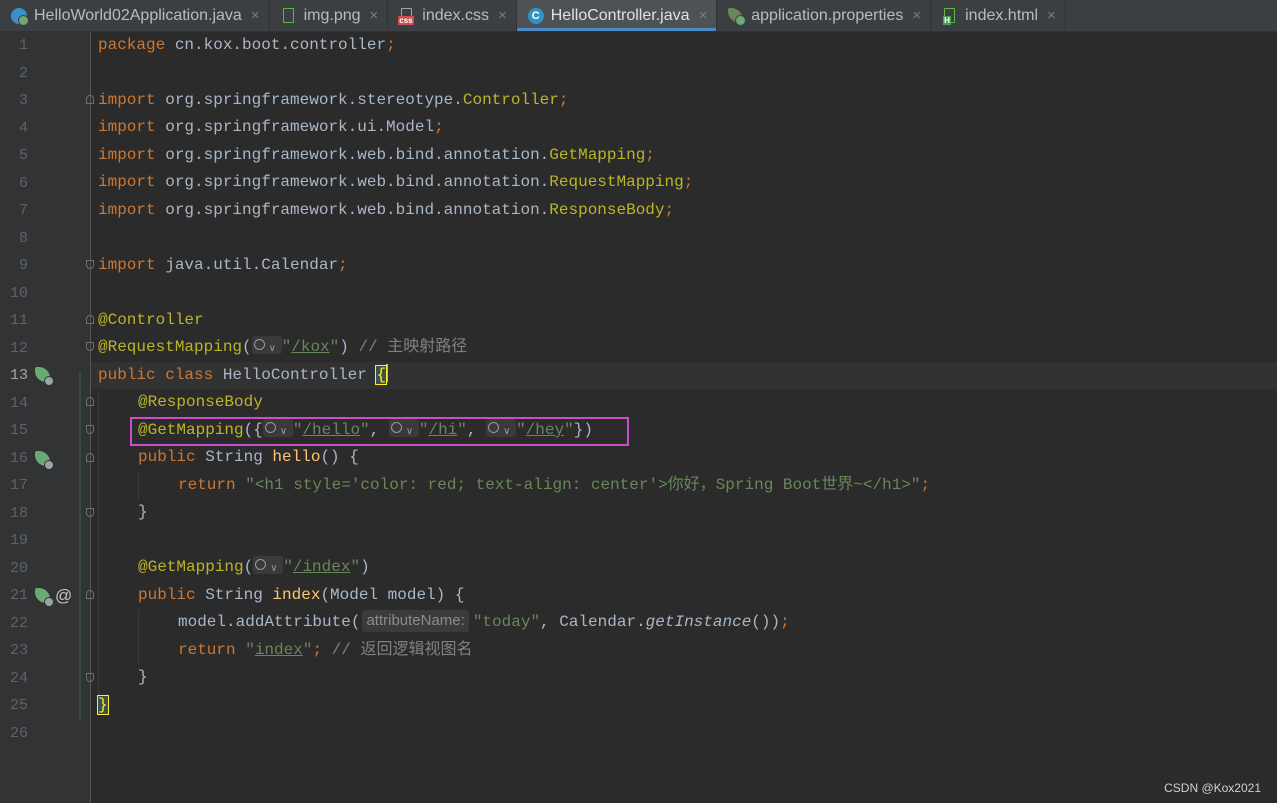  What do you see at coordinates (18, 458) in the screenshot?
I see `line-number: 16` at bounding box center [18, 458].